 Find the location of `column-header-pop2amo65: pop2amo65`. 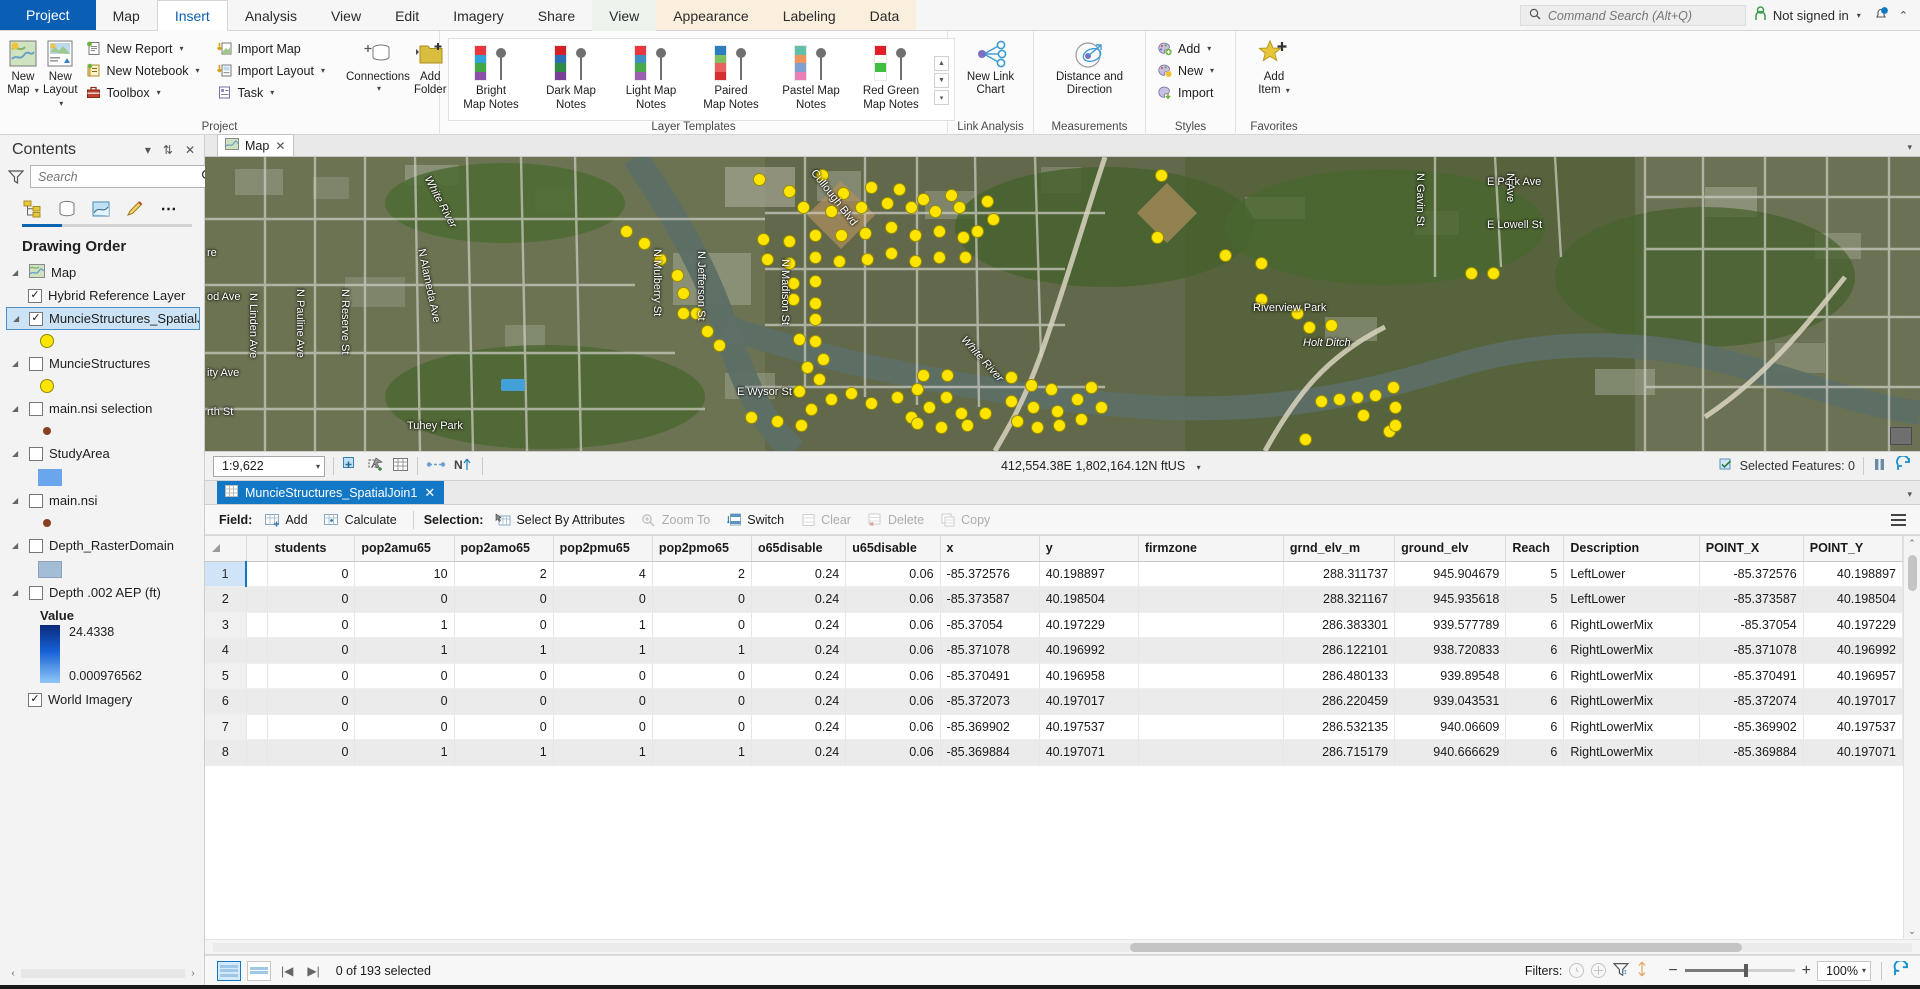

column-header-pop2amo65: pop2amo65 is located at coordinates (504, 549).